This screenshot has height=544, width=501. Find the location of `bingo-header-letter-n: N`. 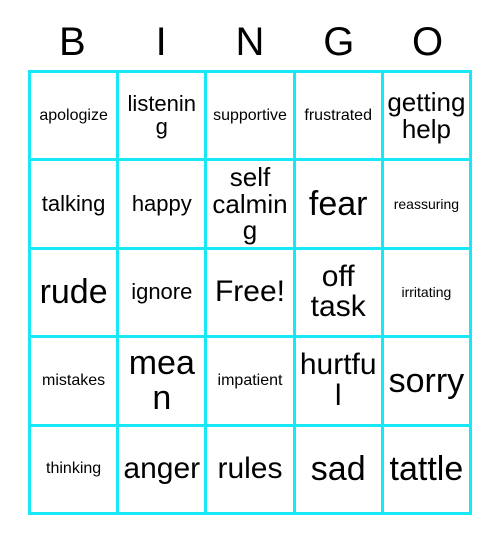

bingo-header-letter-n: N is located at coordinates (250, 42).